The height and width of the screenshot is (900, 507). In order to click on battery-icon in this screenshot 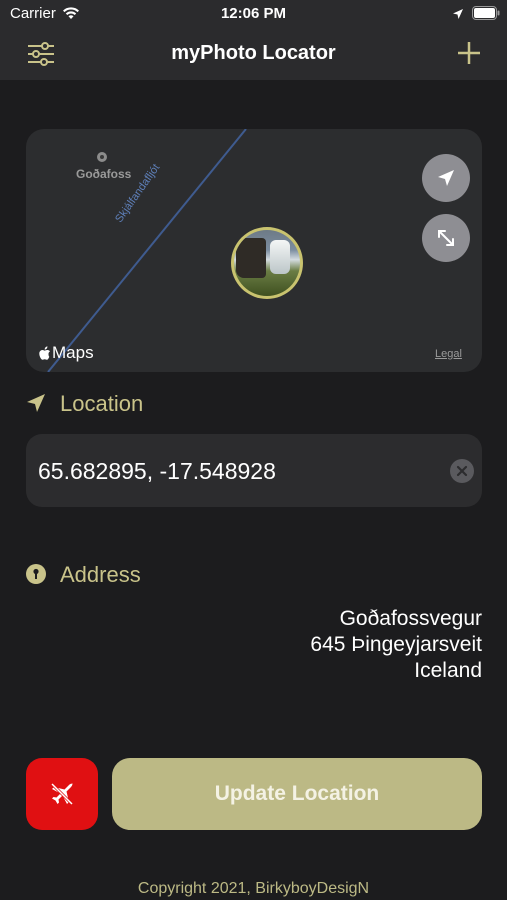, I will do `click(486, 15)`.